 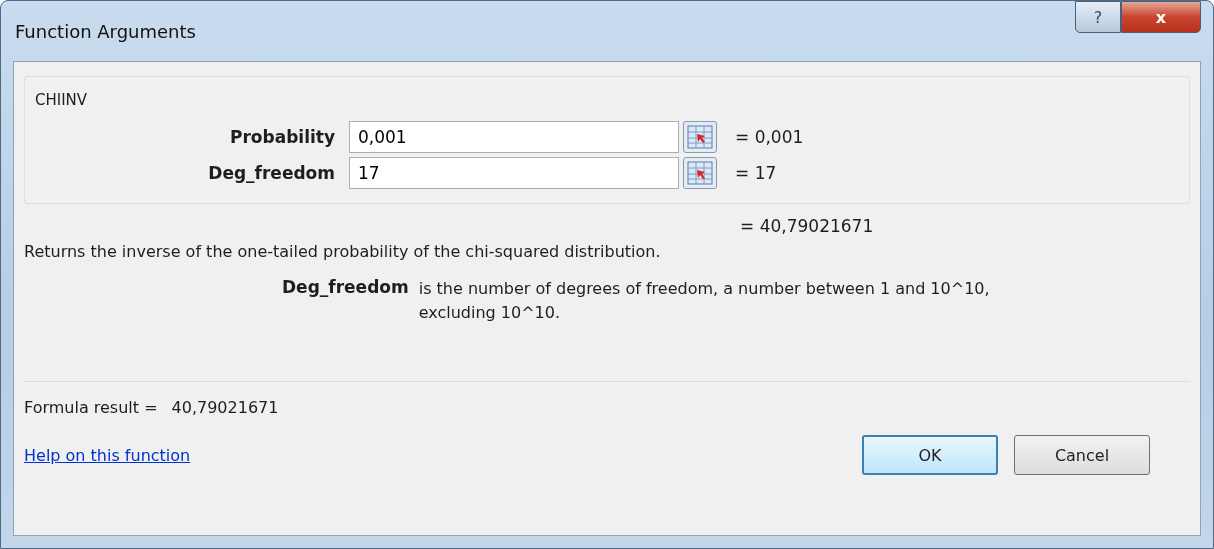 What do you see at coordinates (105, 31) in the screenshot?
I see `window-title: Function Arguments` at bounding box center [105, 31].